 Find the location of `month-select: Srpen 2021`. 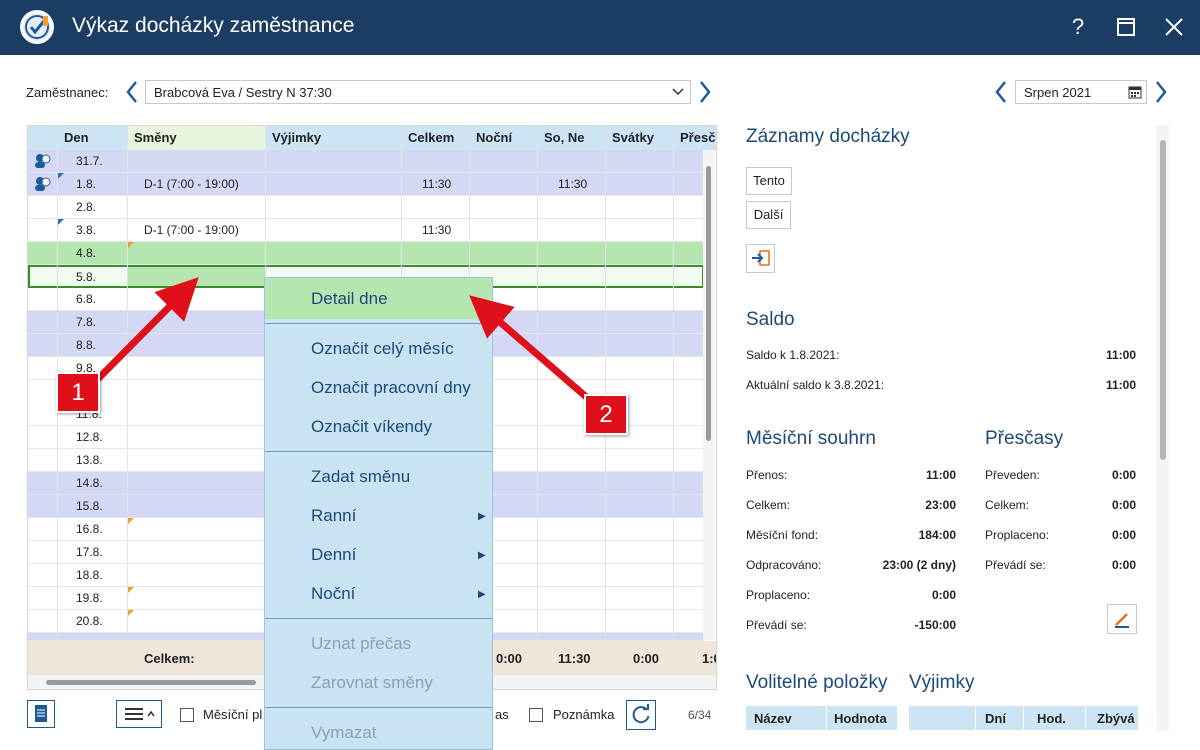

month-select: Srpen 2021 is located at coordinates (1081, 92).